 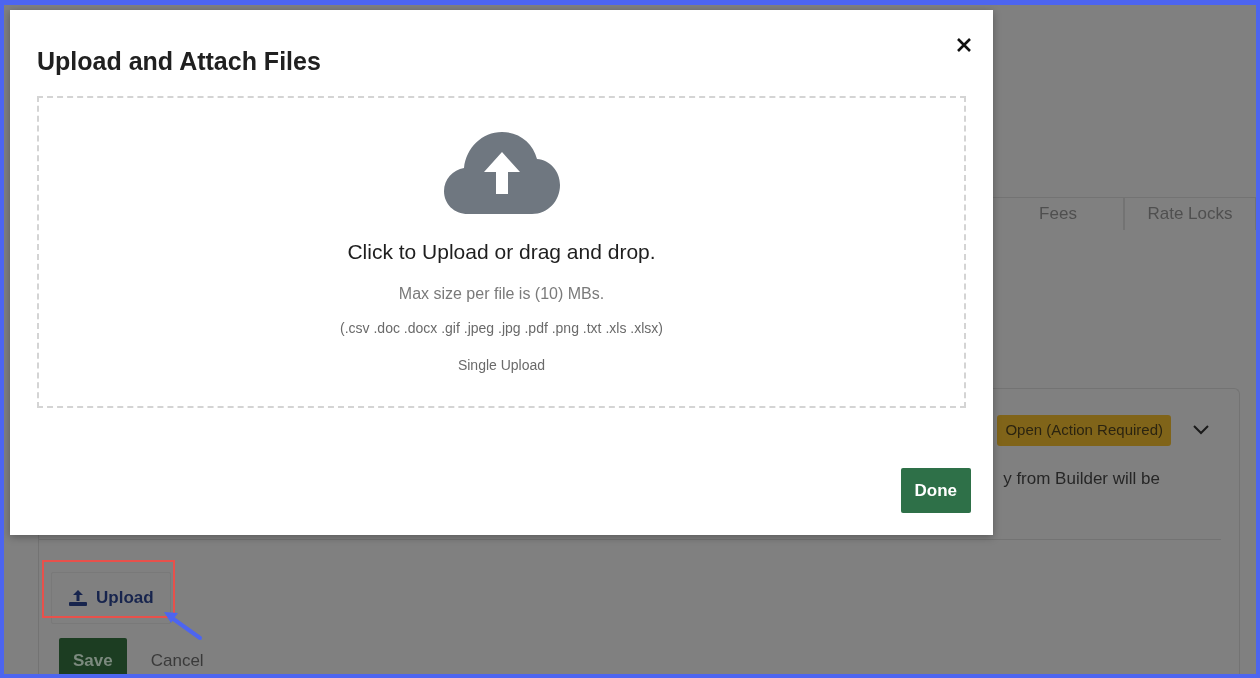 What do you see at coordinates (93, 655) in the screenshot?
I see `save-button: Save` at bounding box center [93, 655].